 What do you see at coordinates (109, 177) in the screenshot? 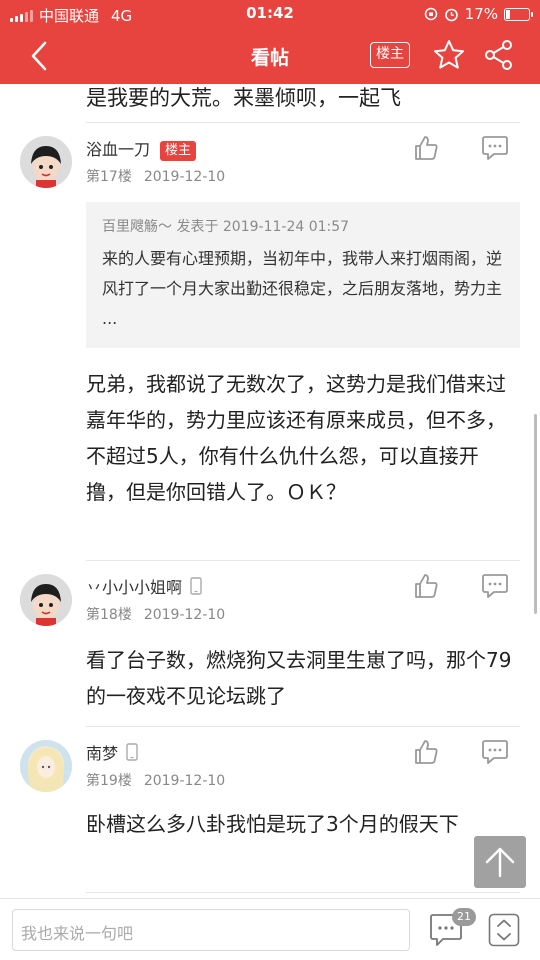
I see `floor-number: 第17楼` at bounding box center [109, 177].